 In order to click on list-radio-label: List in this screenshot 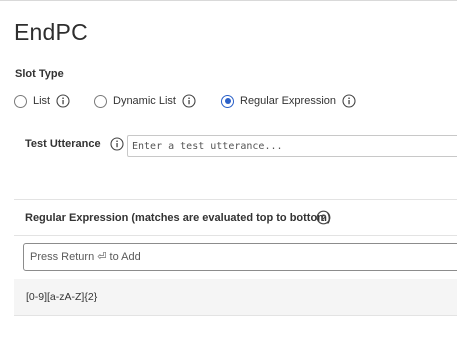, I will do `click(41, 101)`.